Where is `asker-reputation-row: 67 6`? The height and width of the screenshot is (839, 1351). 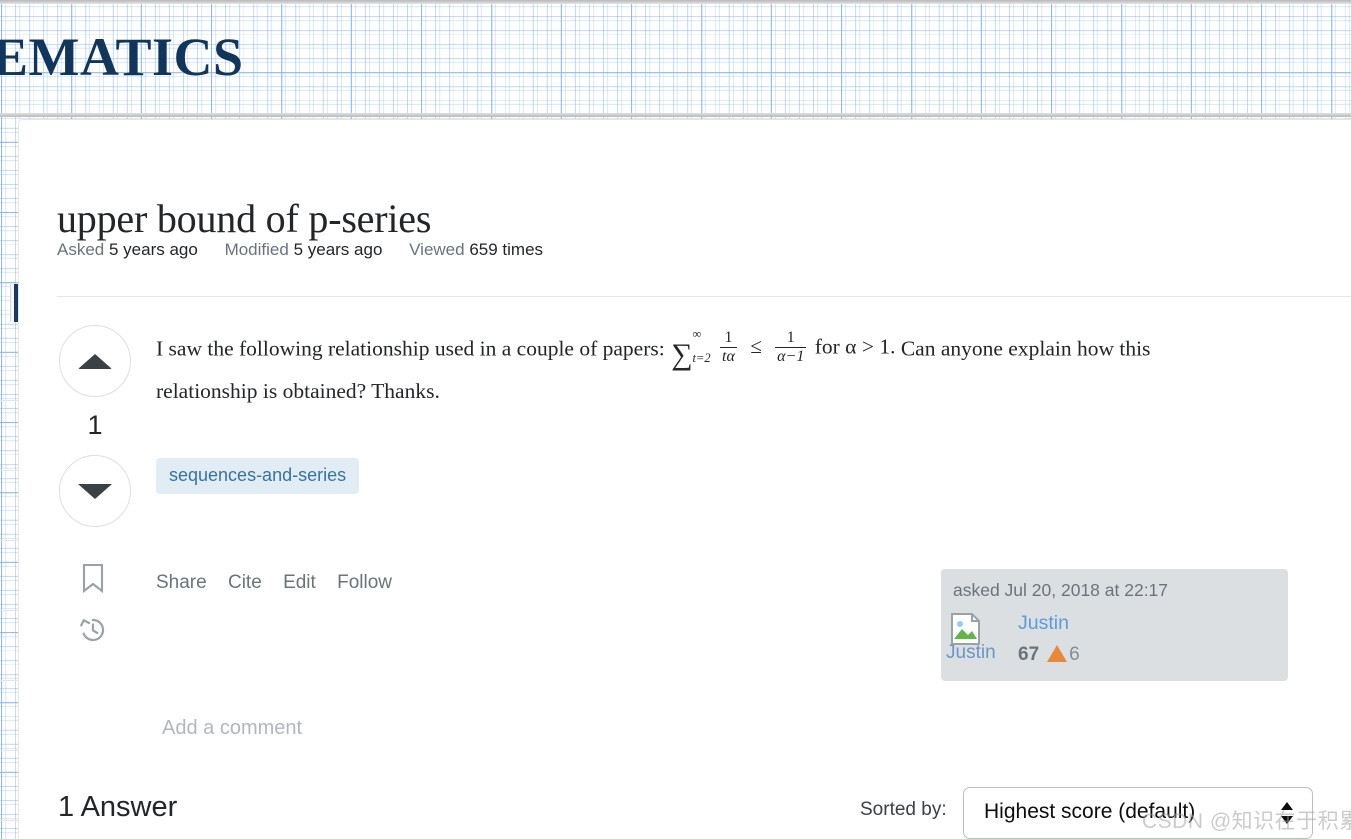 asker-reputation-row: 67 6 is located at coordinates (1049, 654).